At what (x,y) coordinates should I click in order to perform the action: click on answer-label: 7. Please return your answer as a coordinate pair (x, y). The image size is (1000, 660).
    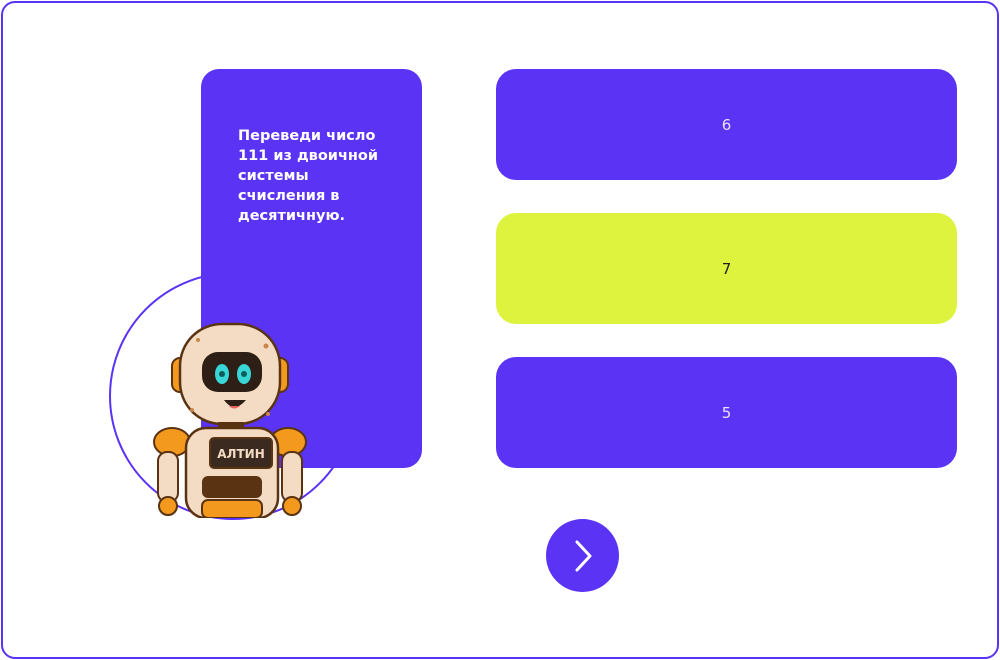
    Looking at the image, I should click on (726, 268).